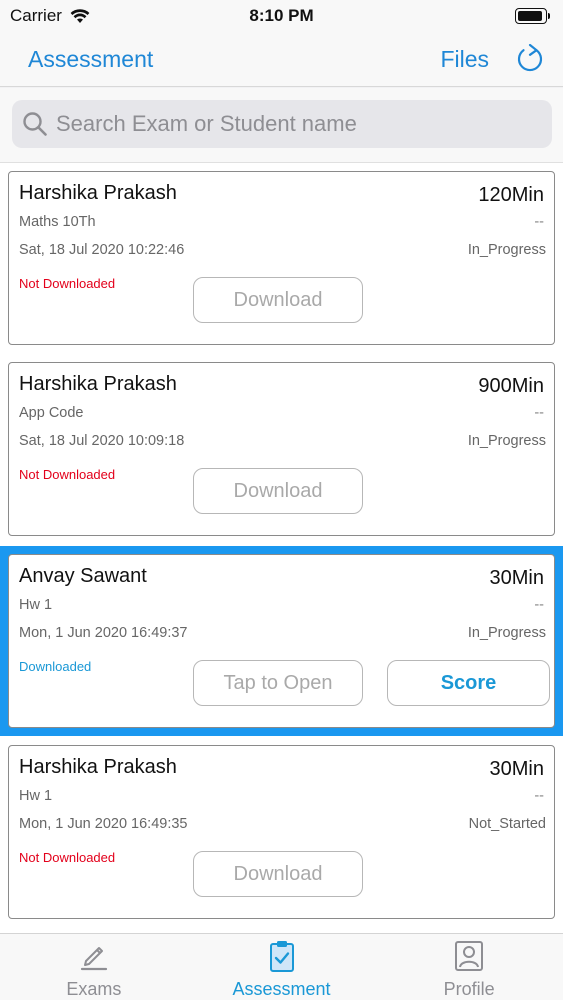  I want to click on exam-subject: Maths 10Th, so click(57, 222).